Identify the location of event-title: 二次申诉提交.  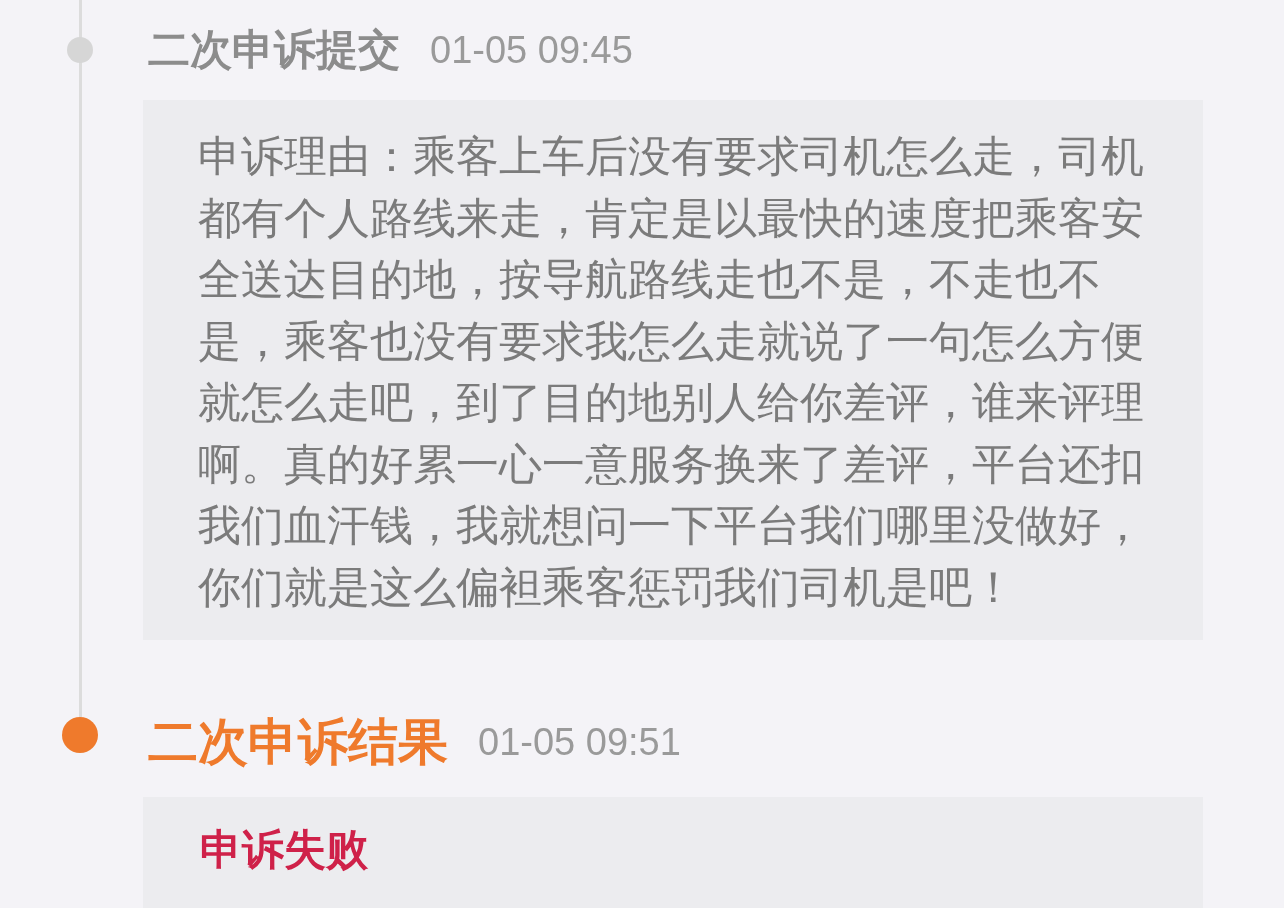
(274, 50).